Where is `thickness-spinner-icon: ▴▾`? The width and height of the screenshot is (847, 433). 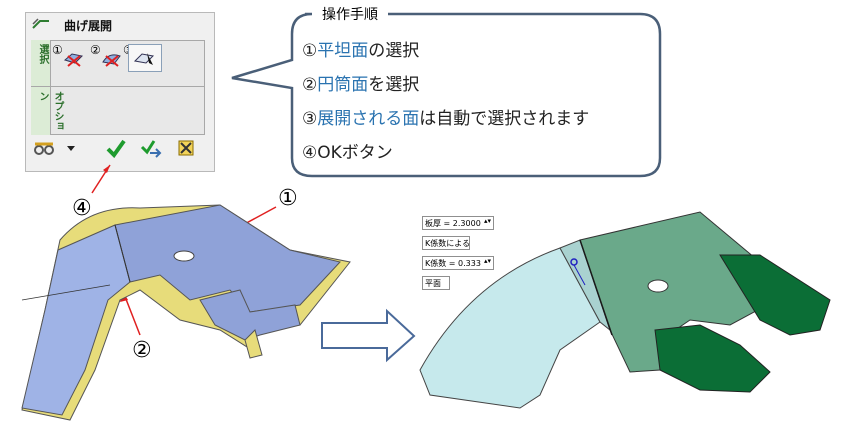
thickness-spinner-icon: ▴▾ is located at coordinates (487, 221).